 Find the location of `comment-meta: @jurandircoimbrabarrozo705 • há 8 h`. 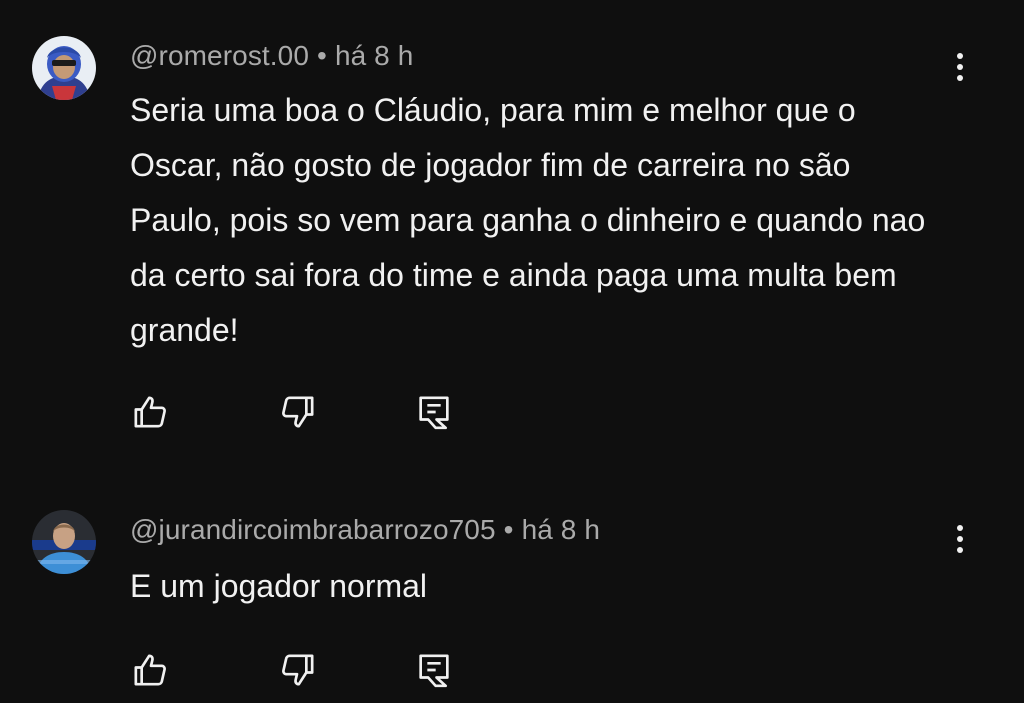

comment-meta: @jurandircoimbrabarrozo705 • há 8 h is located at coordinates (365, 530).